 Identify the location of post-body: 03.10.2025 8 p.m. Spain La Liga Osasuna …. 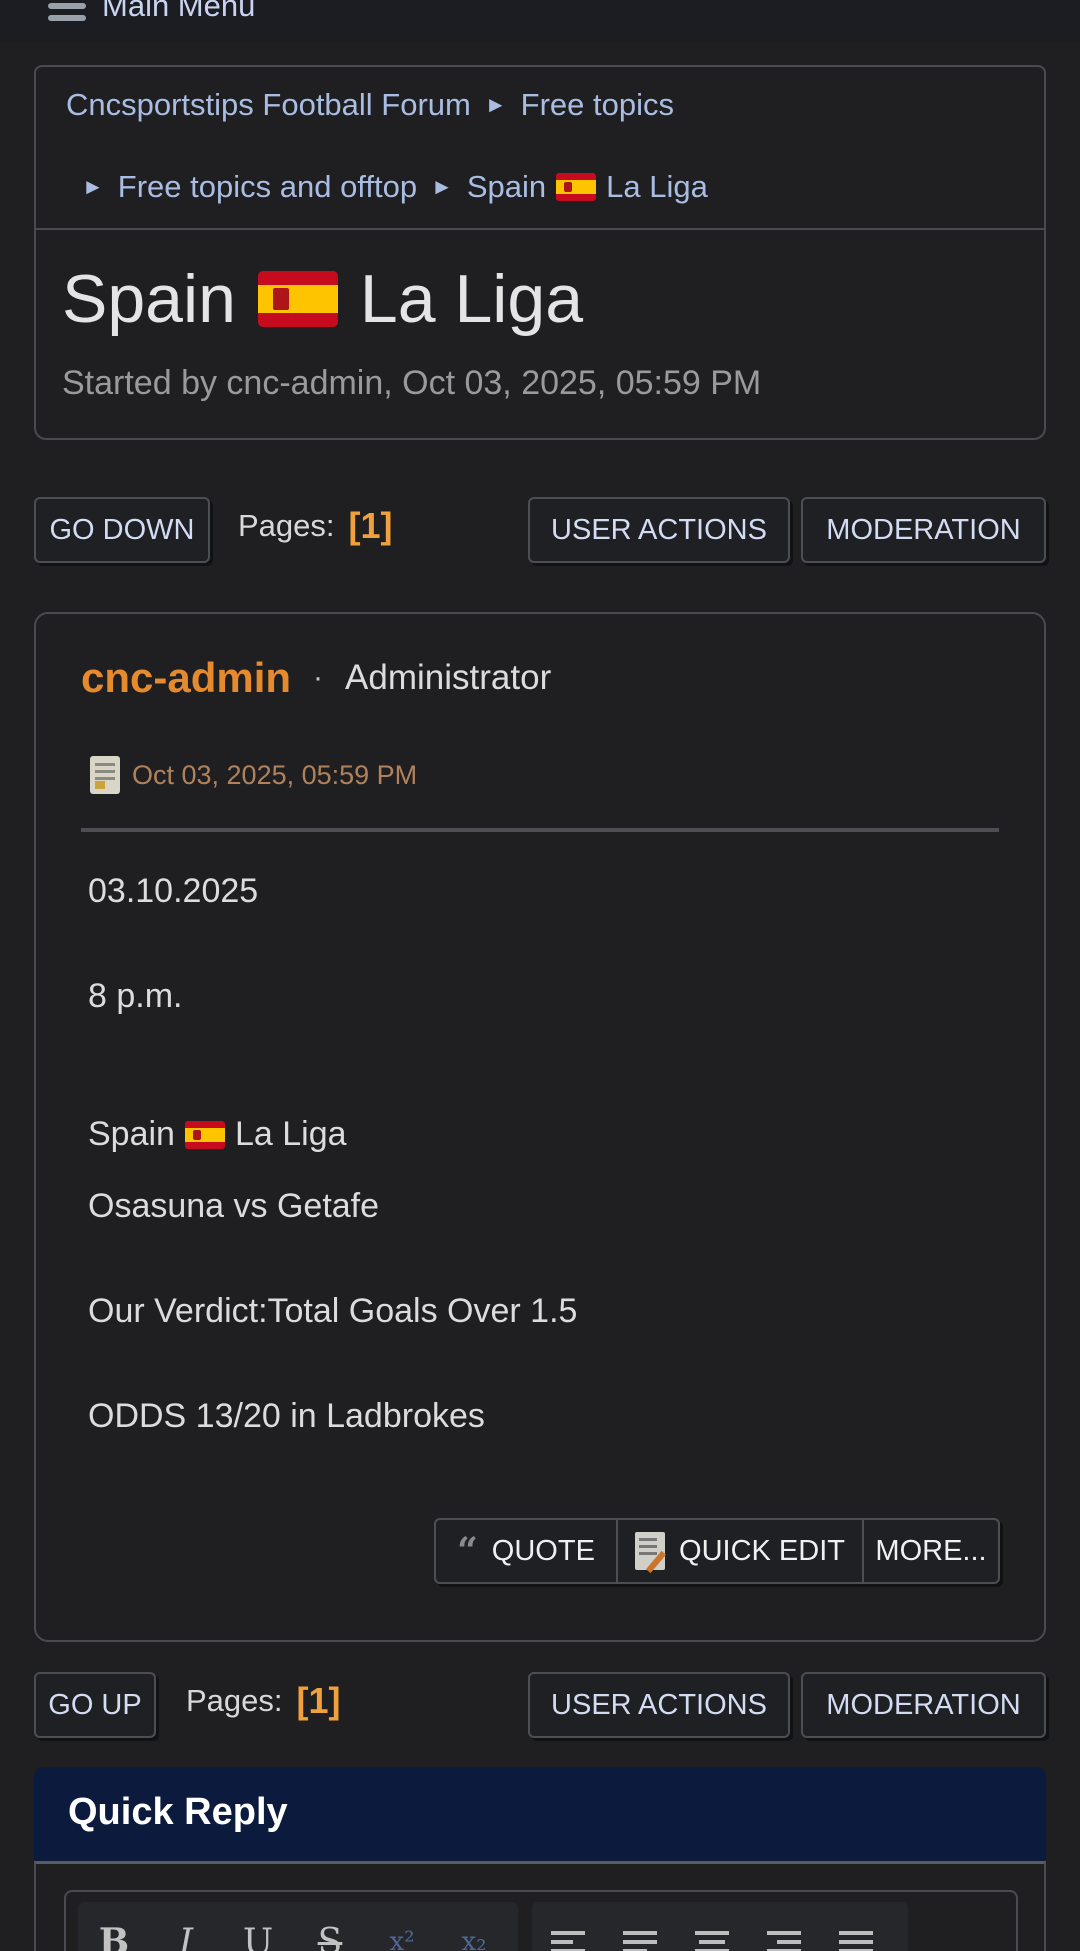
(332, 1187).